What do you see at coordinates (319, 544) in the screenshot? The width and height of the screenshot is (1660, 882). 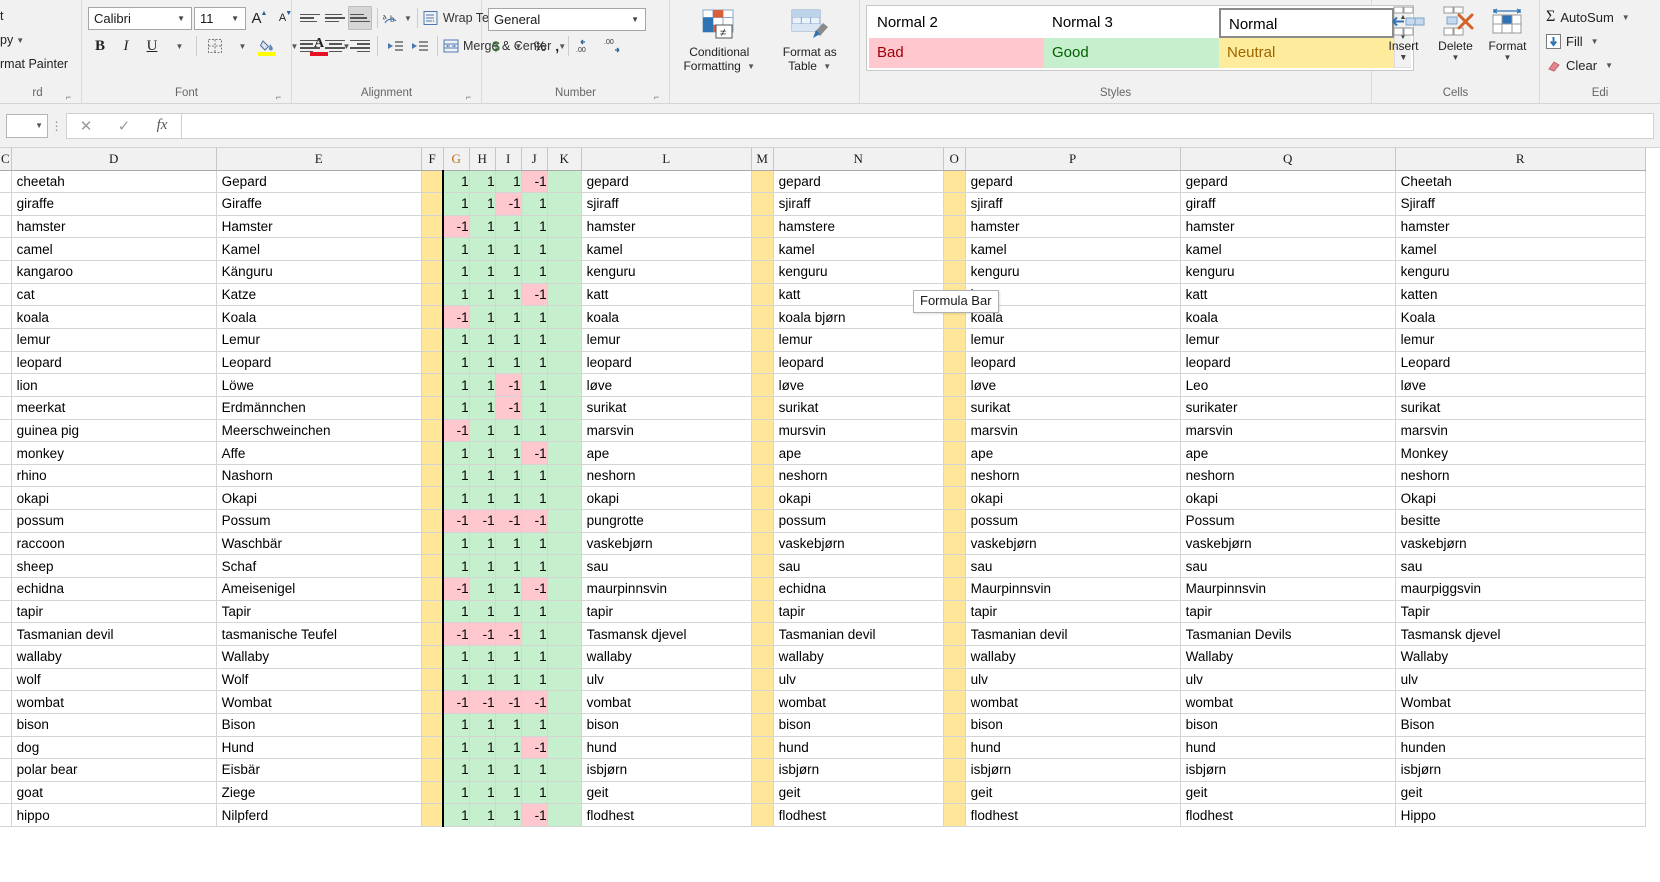 I see `cell-e: Waschbär` at bounding box center [319, 544].